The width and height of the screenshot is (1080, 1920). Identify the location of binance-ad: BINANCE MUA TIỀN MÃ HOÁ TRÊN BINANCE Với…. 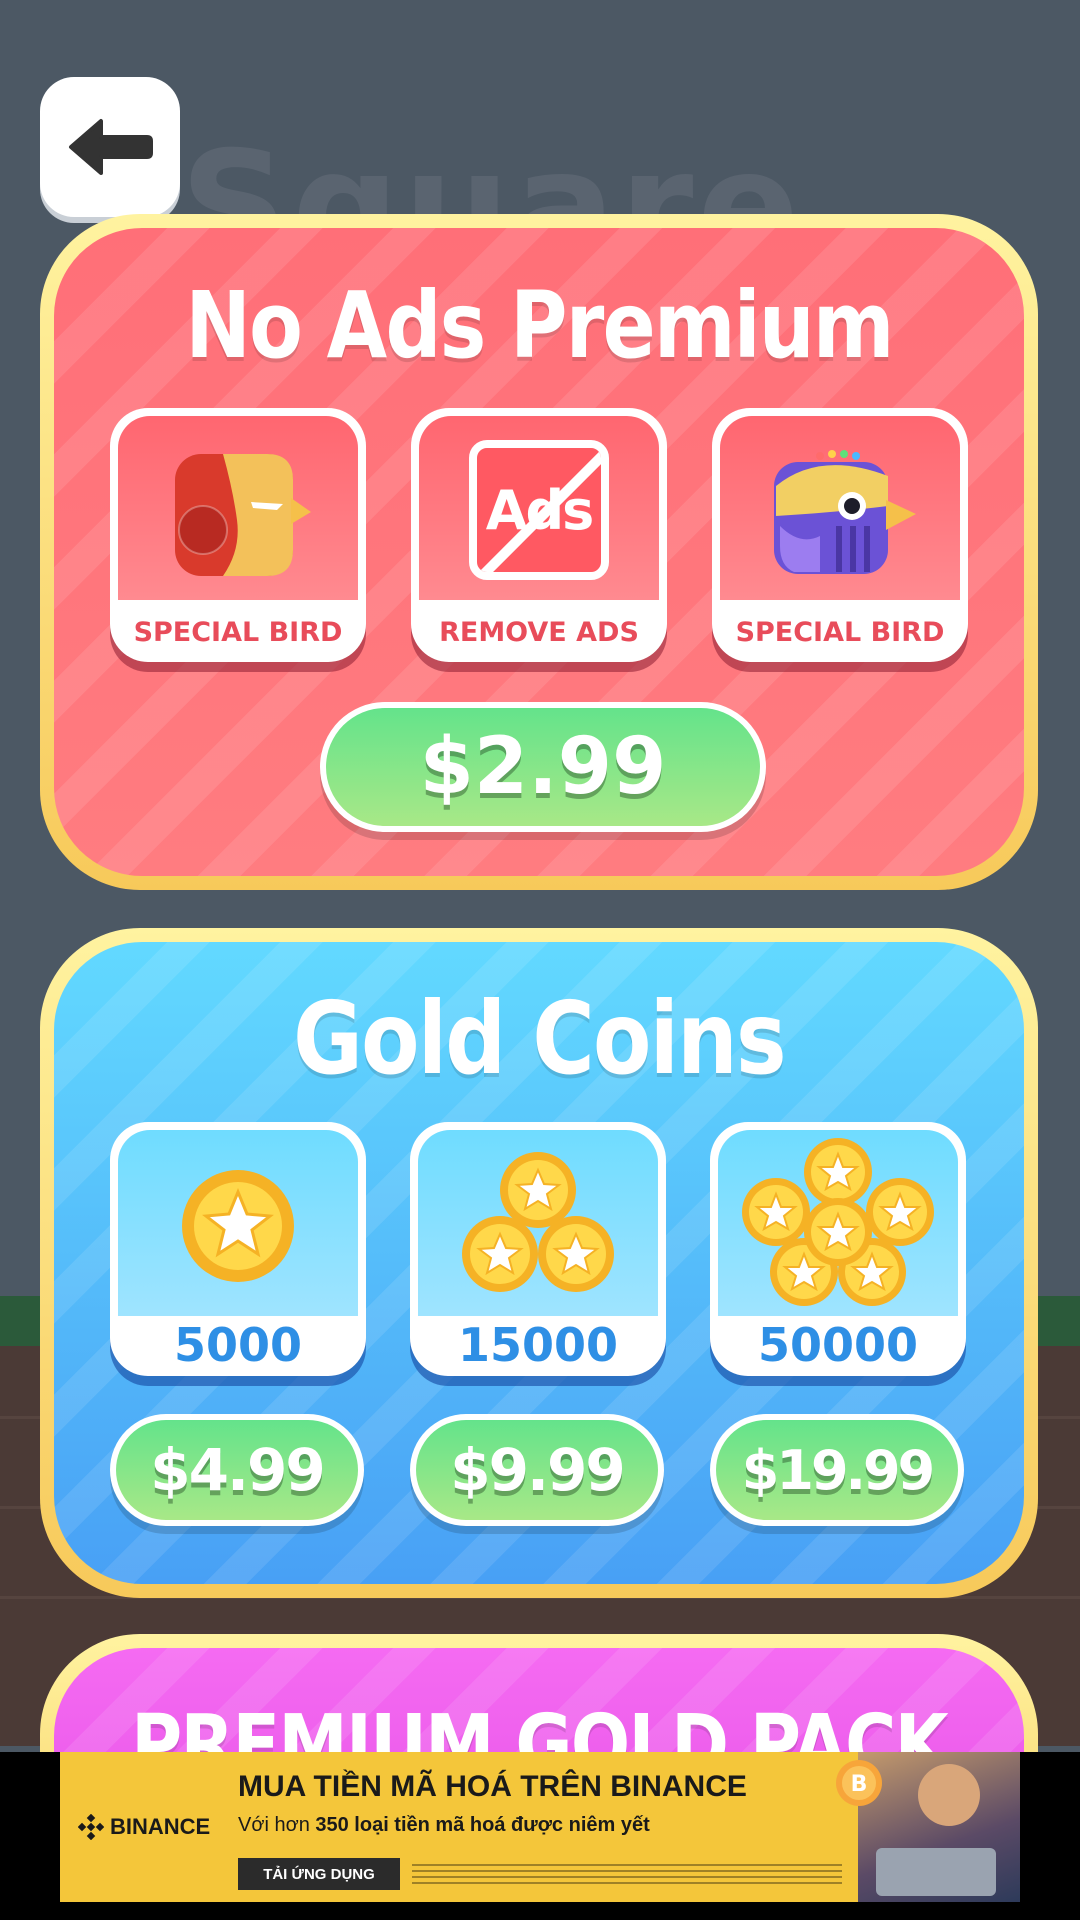
(540, 1827).